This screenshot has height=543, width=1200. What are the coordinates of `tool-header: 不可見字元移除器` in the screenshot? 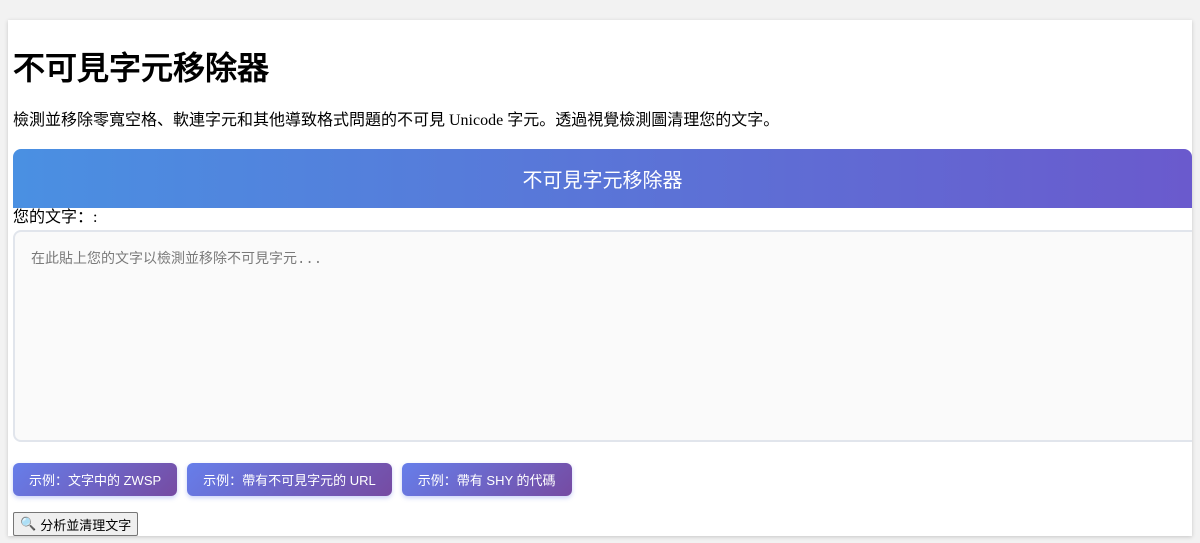 It's located at (602, 178).